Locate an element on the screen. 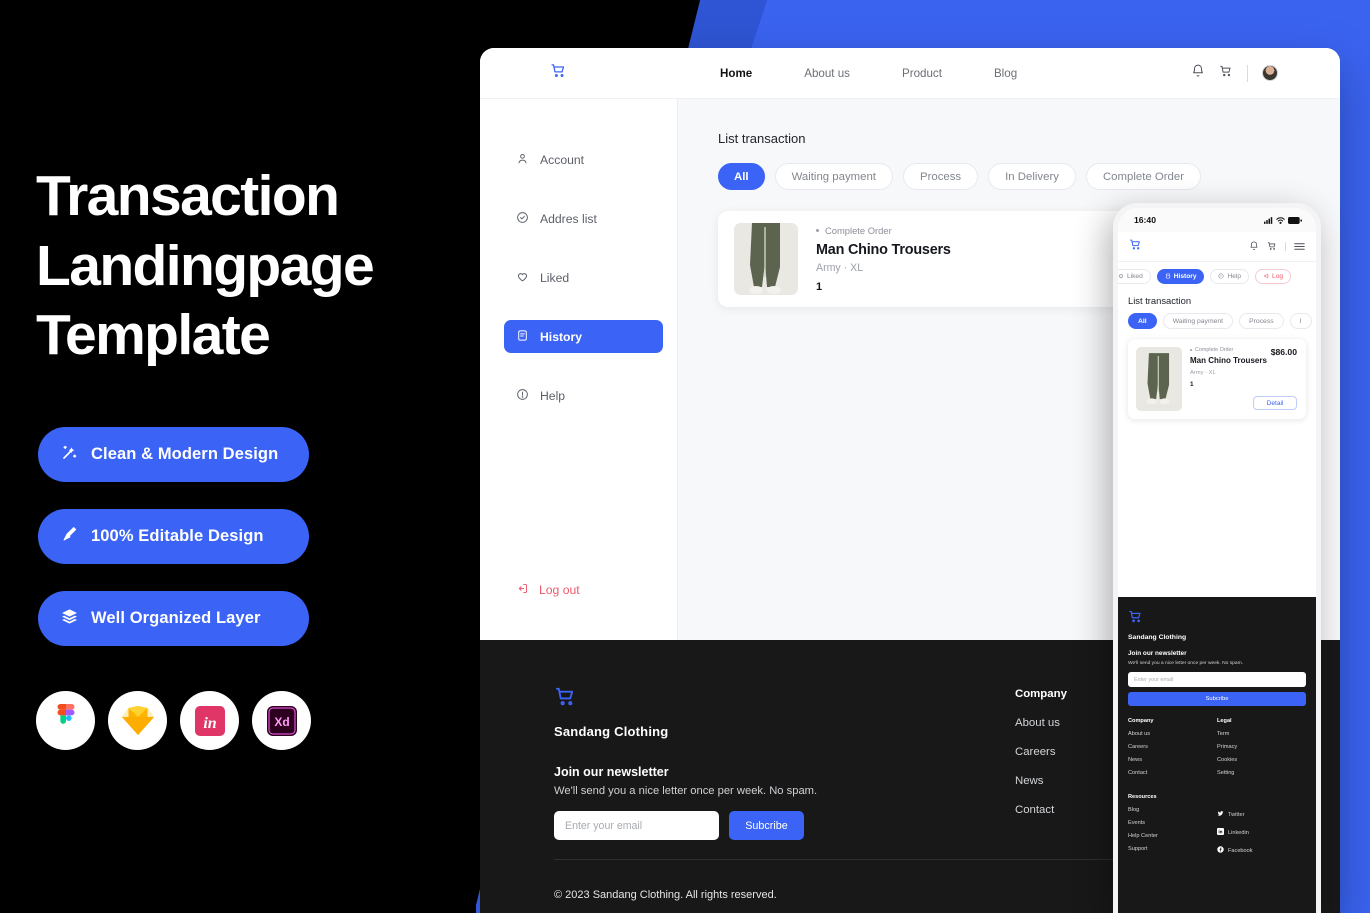  footer-link-blog: Blog is located at coordinates (1172, 810).